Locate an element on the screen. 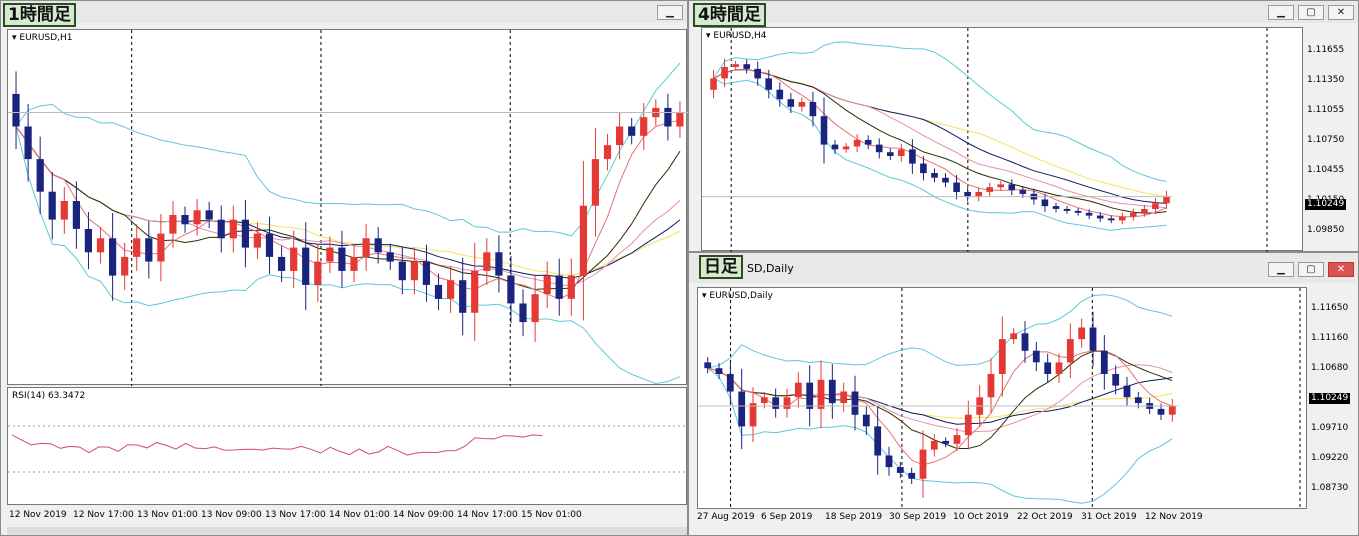 This screenshot has width=1359, height=536. horizontal-scrollbar is located at coordinates (347, 531).